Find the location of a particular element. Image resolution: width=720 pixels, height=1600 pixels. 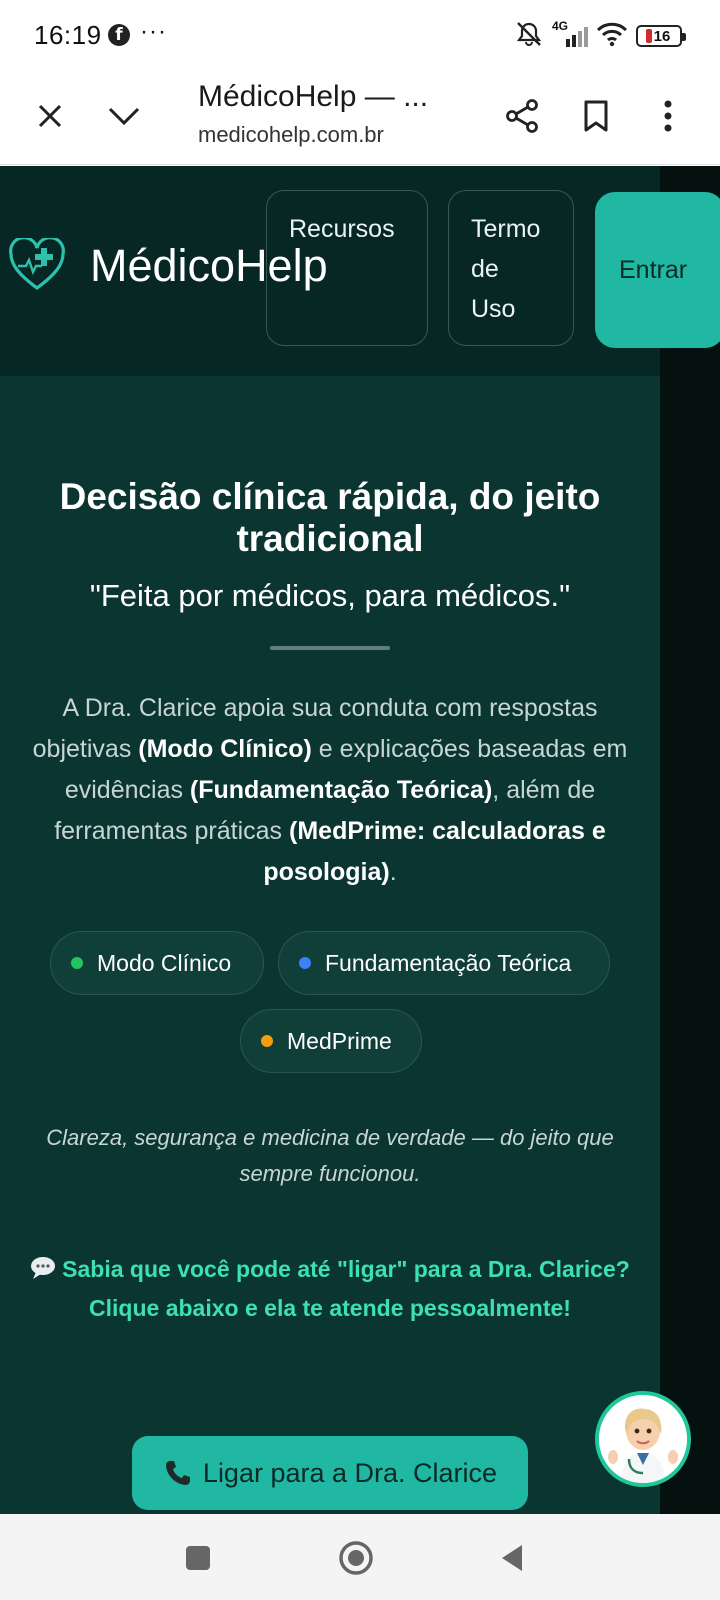

network-type: 4G is located at coordinates (560, 26).